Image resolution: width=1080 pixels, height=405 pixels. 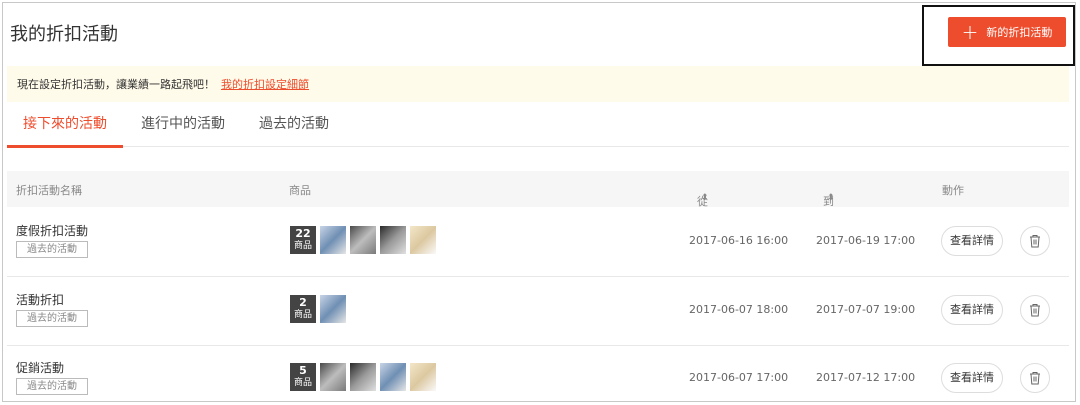 What do you see at coordinates (303, 377) in the screenshot?
I see `product-count-badge: 5 商品` at bounding box center [303, 377].